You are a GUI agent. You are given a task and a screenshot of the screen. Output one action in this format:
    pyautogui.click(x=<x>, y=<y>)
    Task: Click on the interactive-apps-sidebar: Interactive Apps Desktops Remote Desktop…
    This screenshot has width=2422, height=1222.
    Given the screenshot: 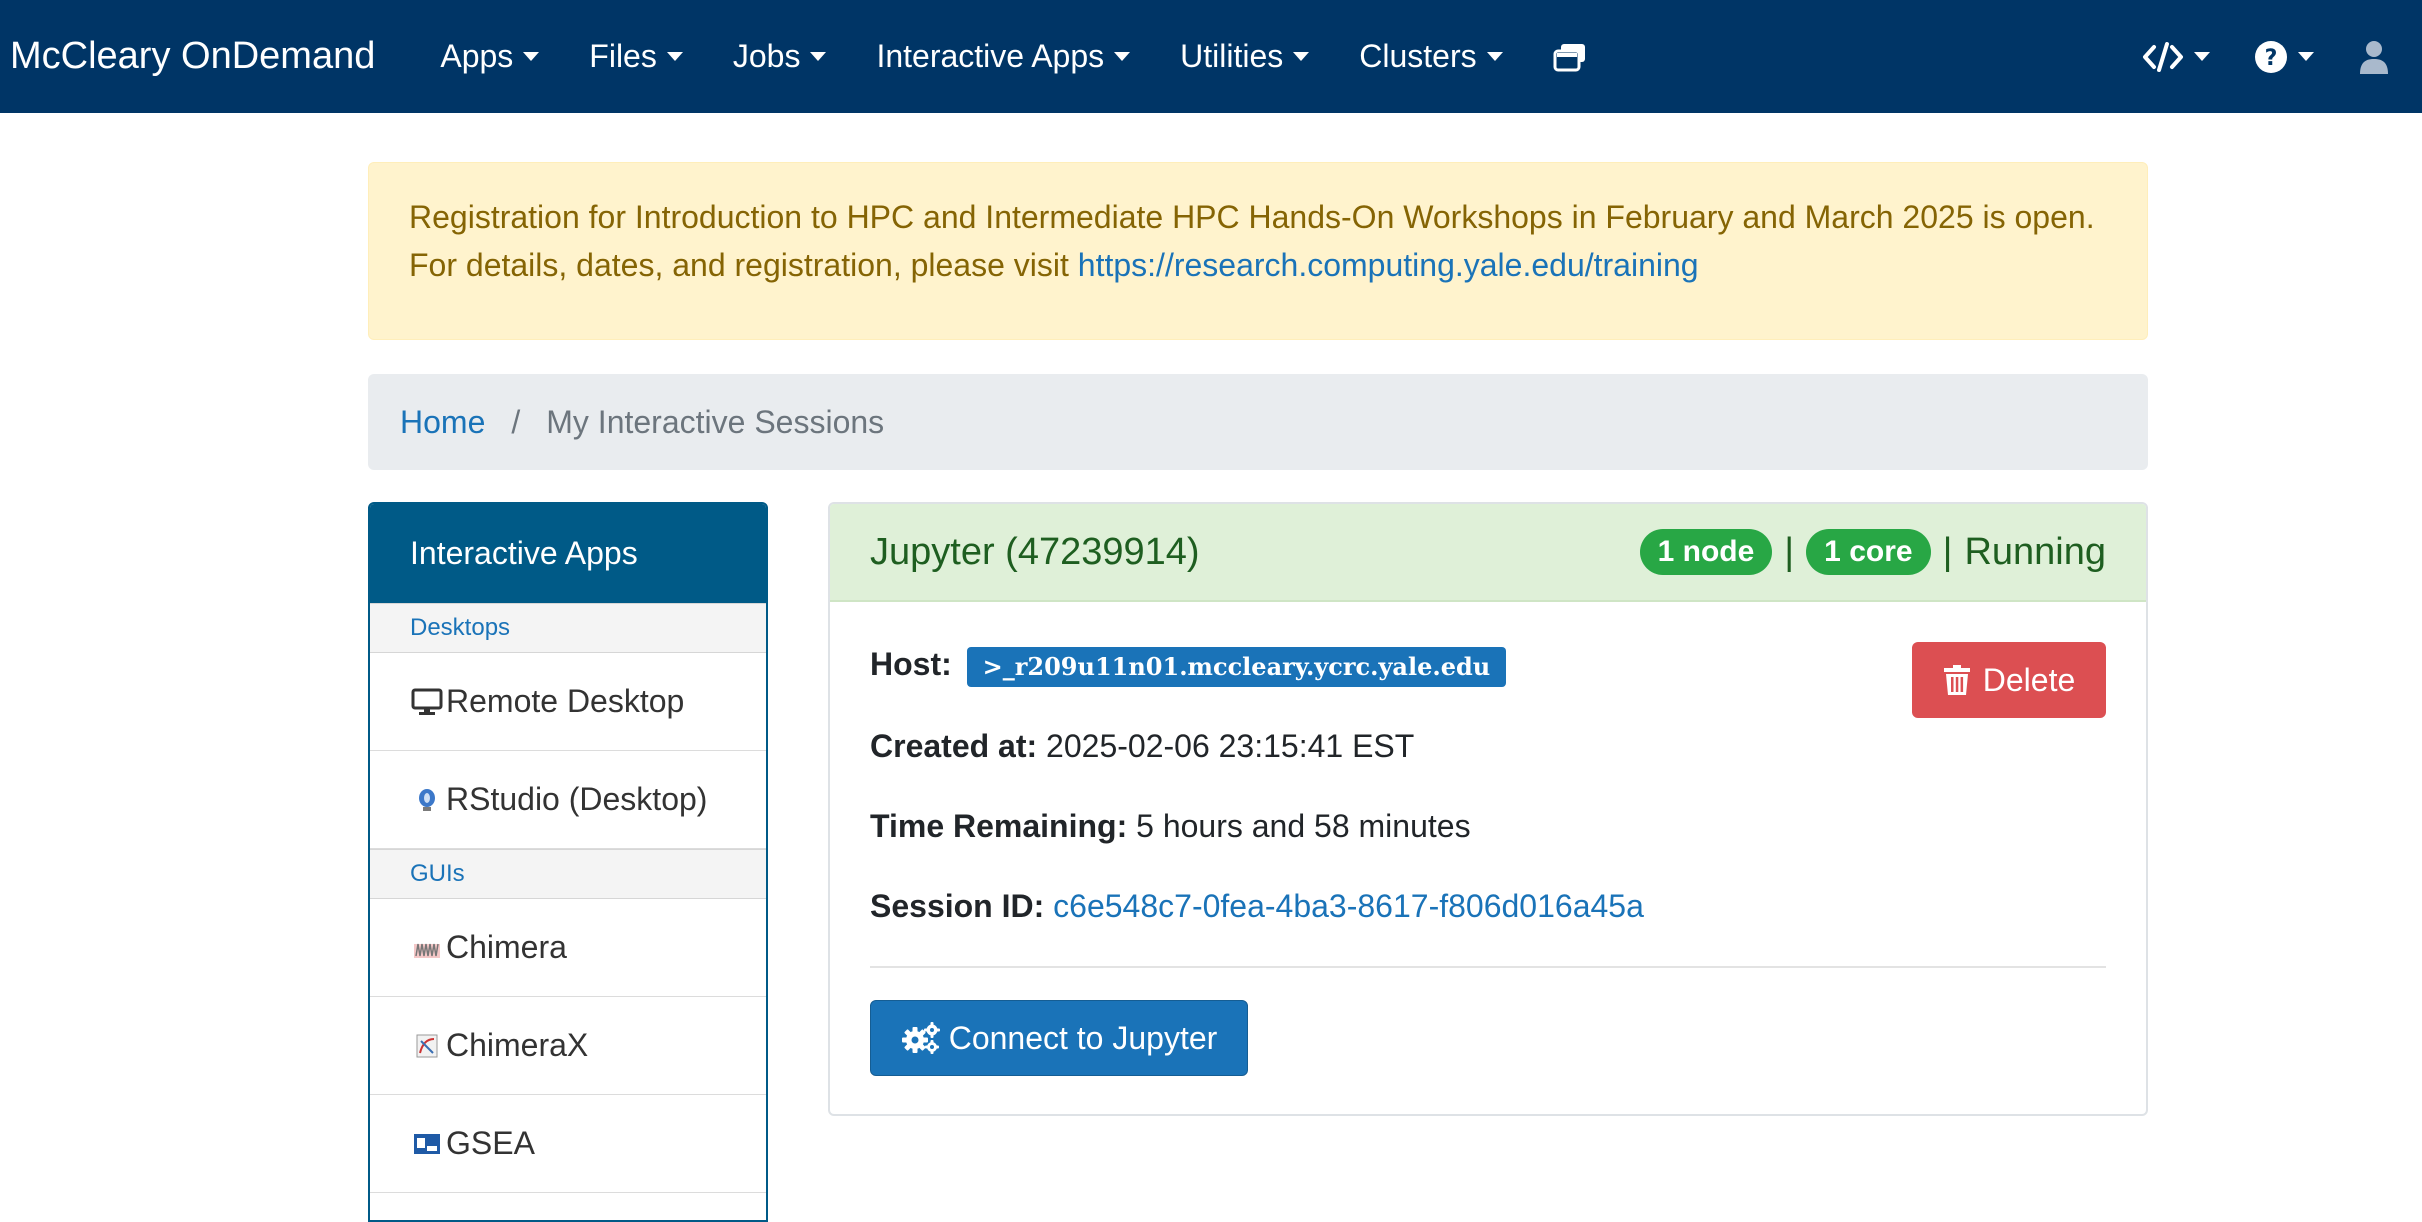 What is the action you would take?
    pyautogui.click(x=568, y=862)
    